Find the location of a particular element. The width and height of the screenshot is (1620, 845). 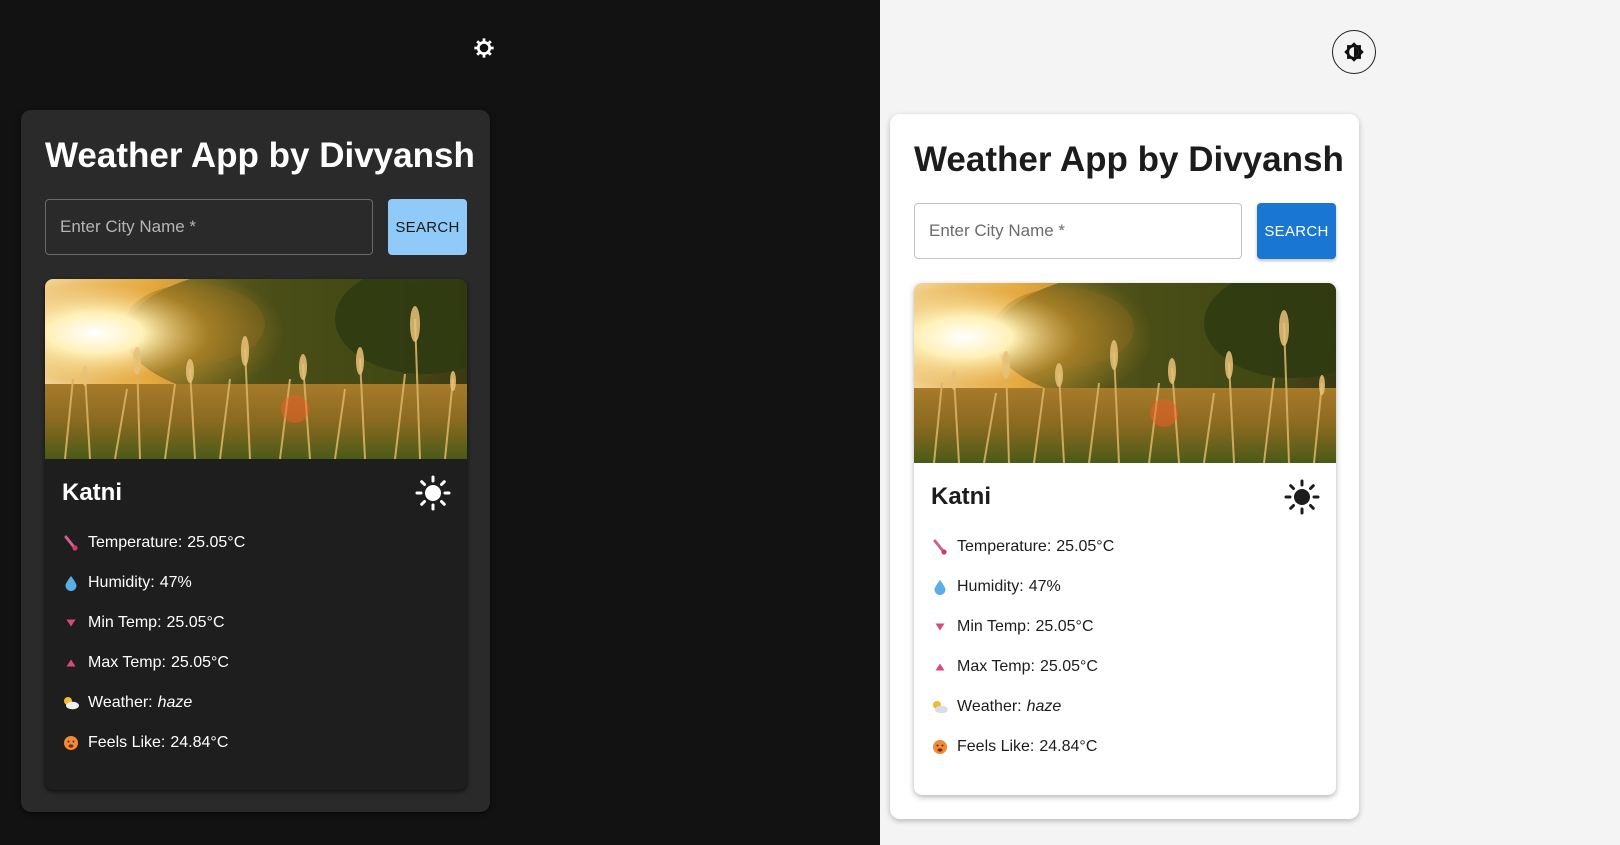

contrast-brightness-icon is located at coordinates (1354, 52).